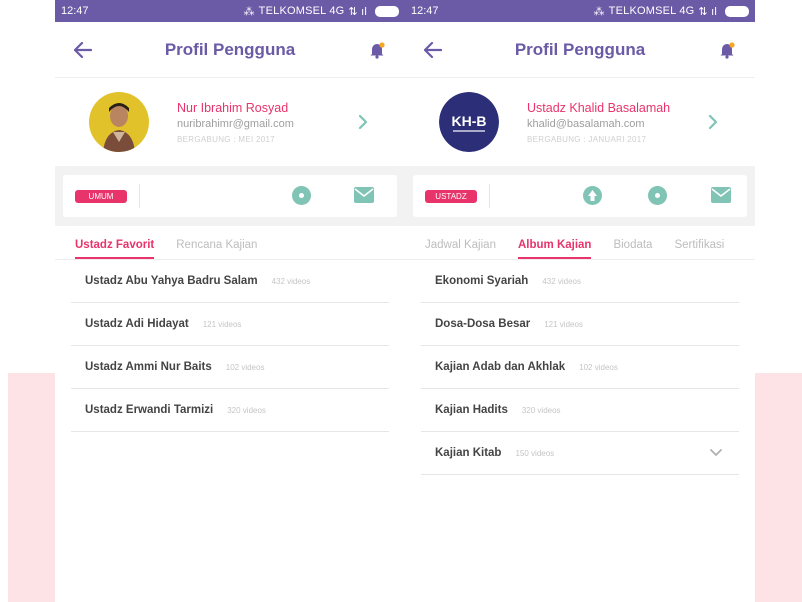 The image size is (802, 602). What do you see at coordinates (233, 107) in the screenshot?
I see `profile-name: Nur Ibrahim Rosyad` at bounding box center [233, 107].